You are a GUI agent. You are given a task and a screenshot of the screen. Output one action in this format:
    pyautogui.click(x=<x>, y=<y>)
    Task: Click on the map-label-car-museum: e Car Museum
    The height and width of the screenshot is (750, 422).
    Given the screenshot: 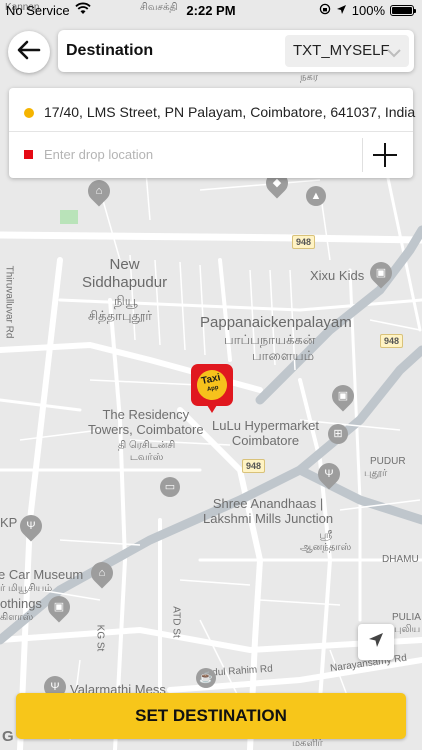 What is the action you would take?
    pyautogui.click(x=42, y=574)
    